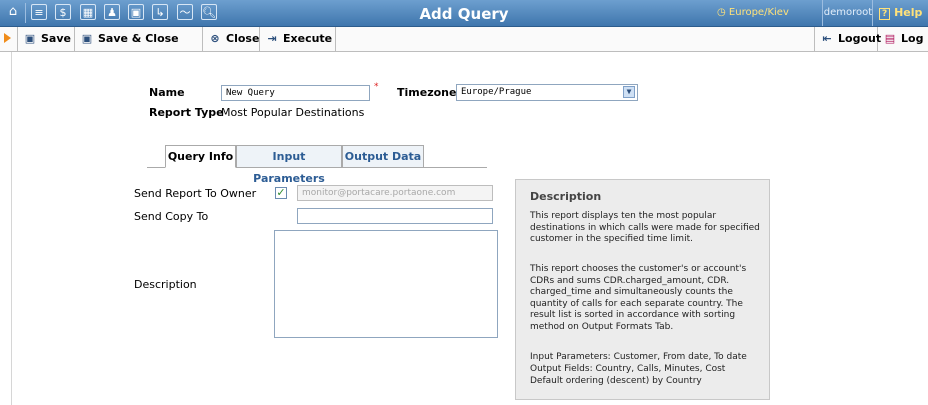  Describe the element at coordinates (281, 193) in the screenshot. I see `send-report-checkbox: ✓` at that location.